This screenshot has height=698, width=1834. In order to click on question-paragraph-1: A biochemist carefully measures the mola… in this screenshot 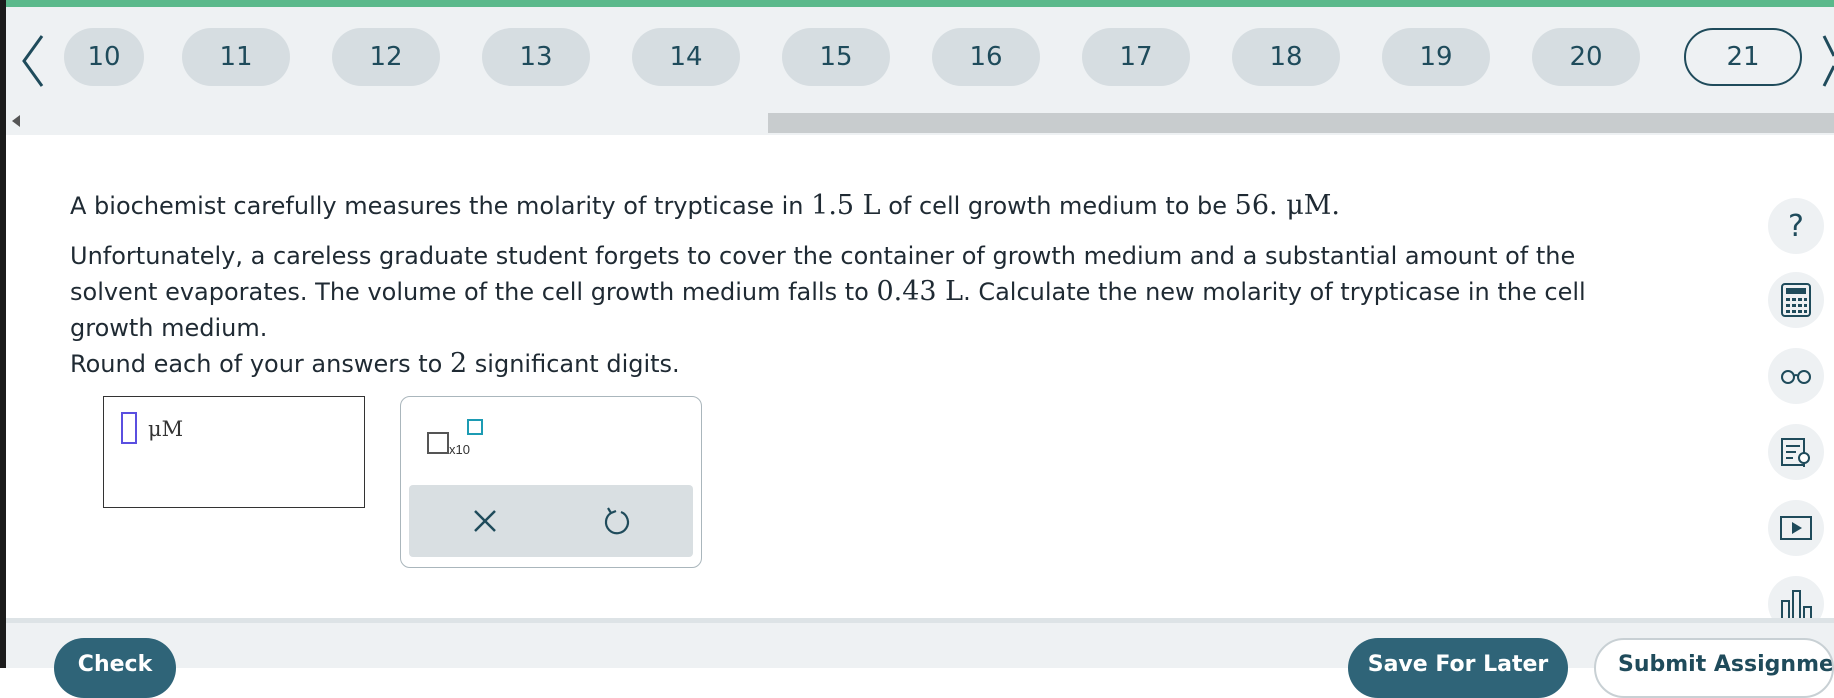, I will do `click(870, 206)`.